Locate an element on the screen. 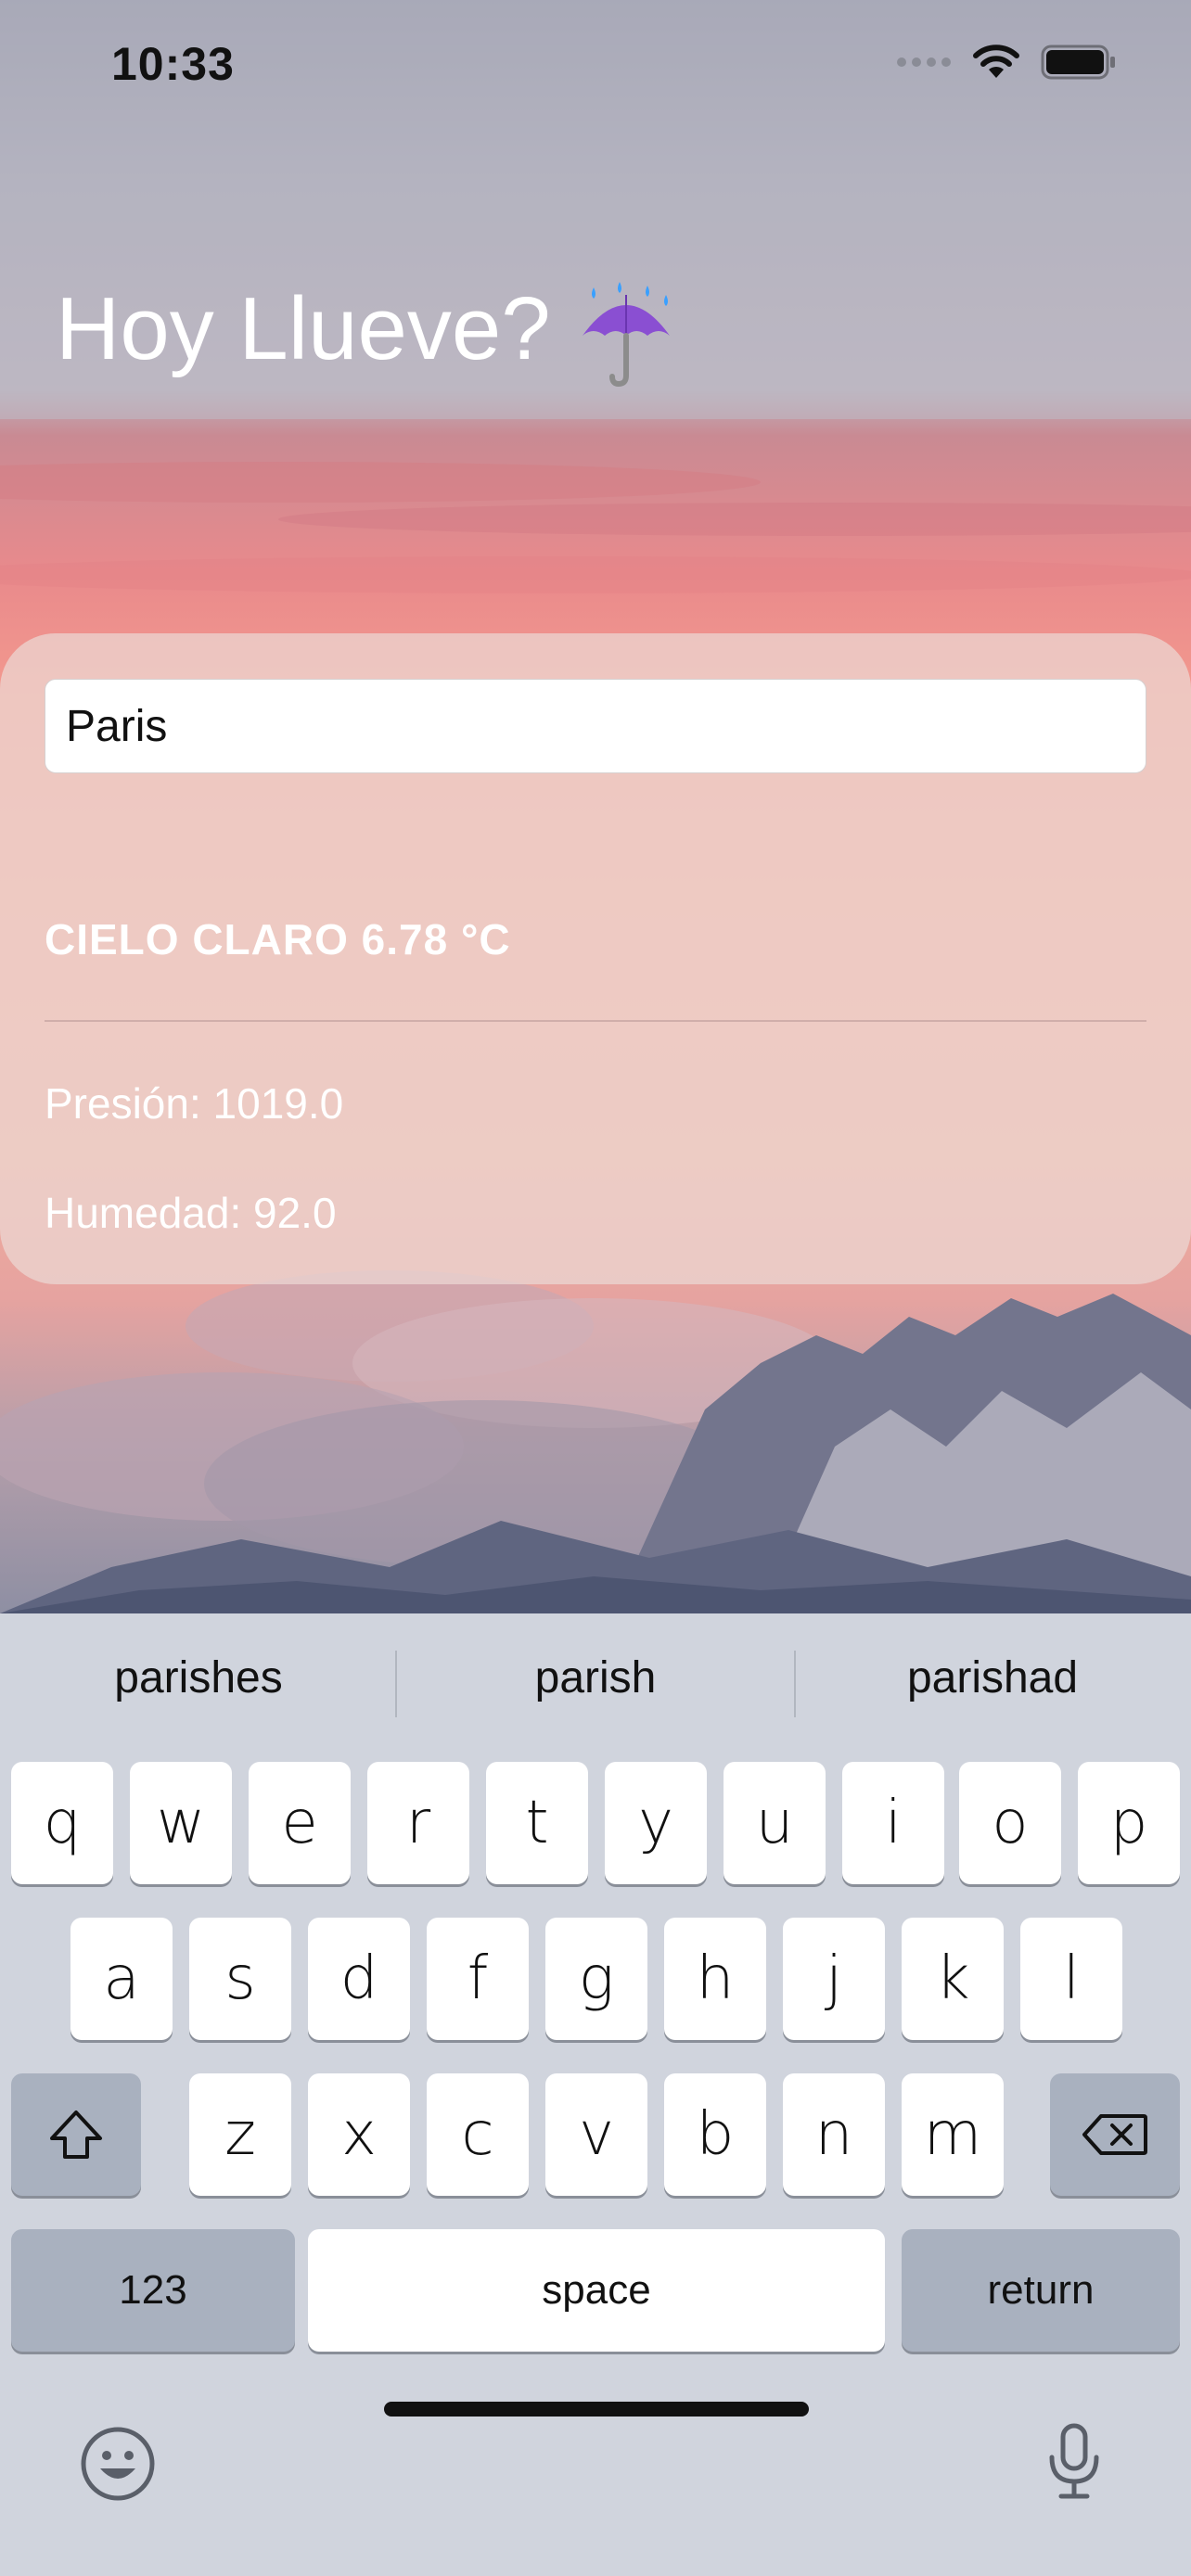 The image size is (1191, 2576). divider is located at coordinates (595, 1021).